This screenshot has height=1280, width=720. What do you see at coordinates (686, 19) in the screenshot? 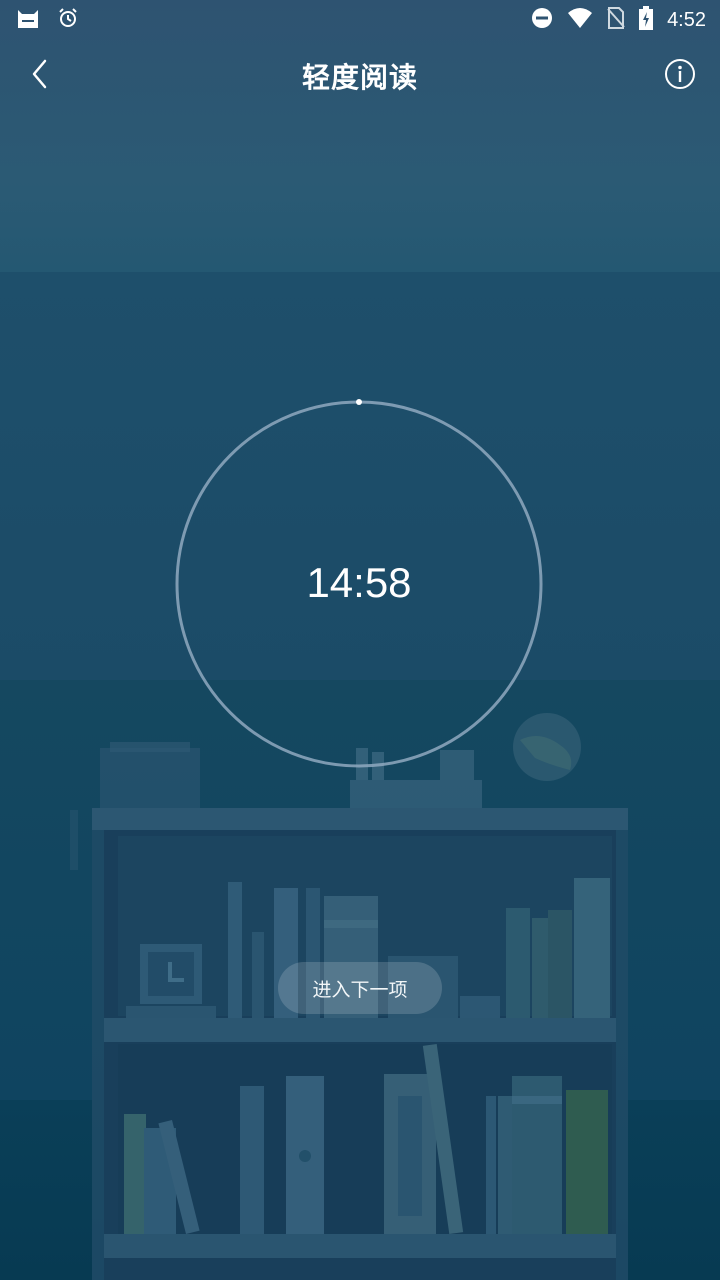
I see `status-time: 4:52` at bounding box center [686, 19].